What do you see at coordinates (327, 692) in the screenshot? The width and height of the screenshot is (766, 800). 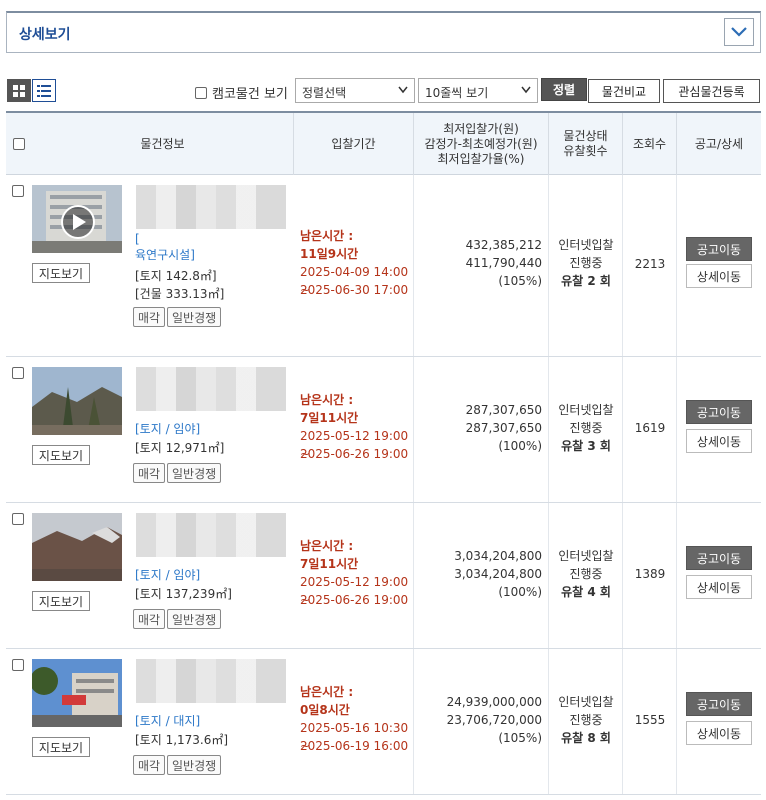 I see `remain-label: 남은시간 :` at bounding box center [327, 692].